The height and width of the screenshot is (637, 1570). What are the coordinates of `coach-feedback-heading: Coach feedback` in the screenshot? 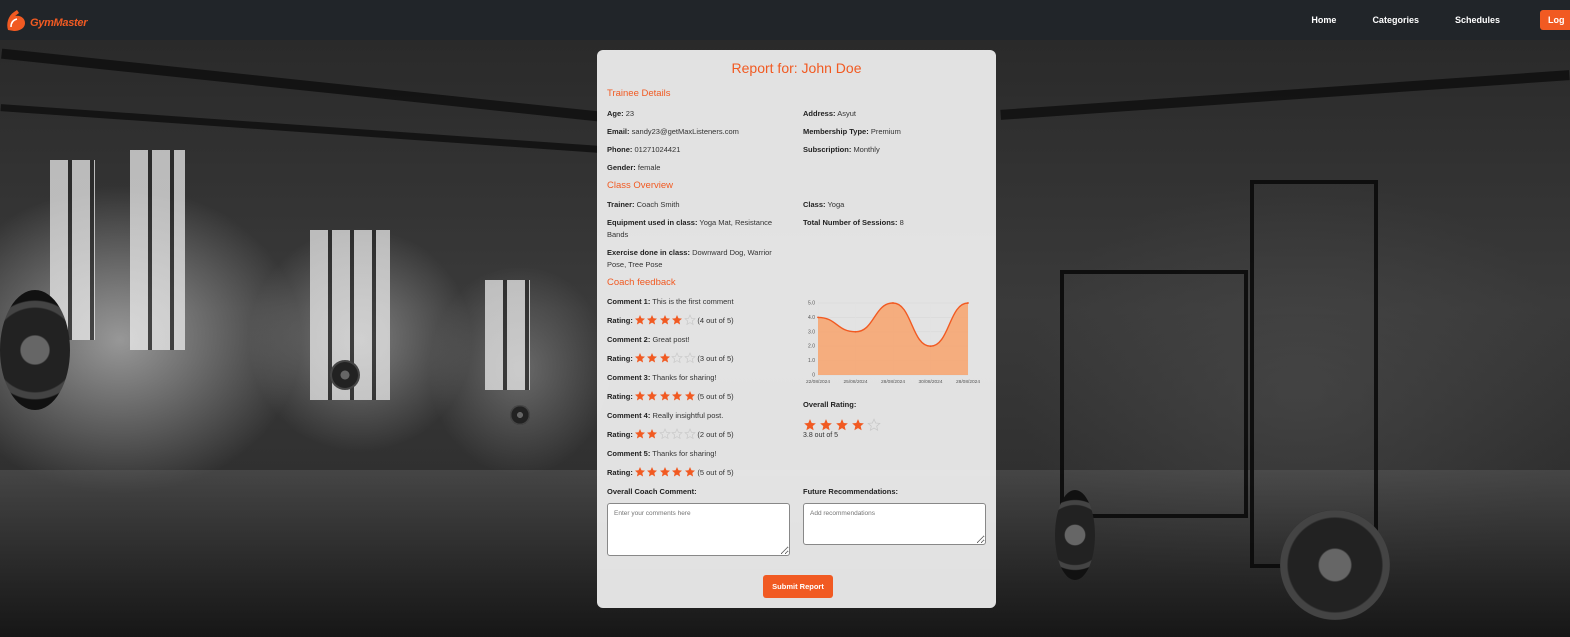 It's located at (641, 282).